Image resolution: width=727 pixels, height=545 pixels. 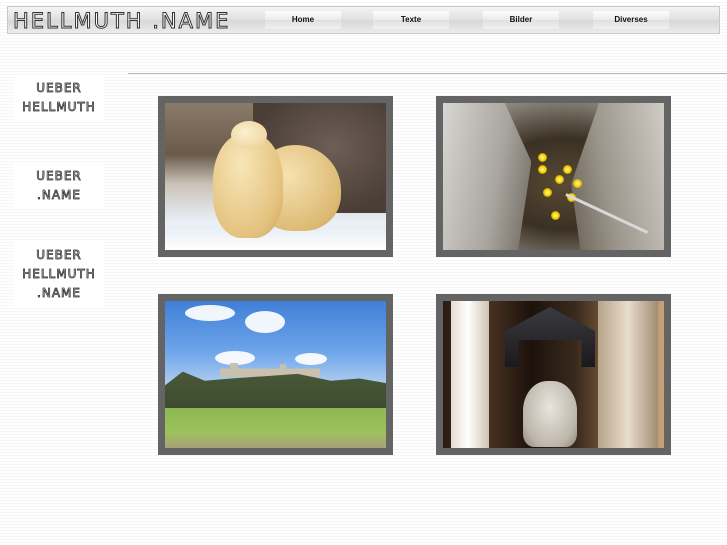 I want to click on site-logo: HELLMUTH .NAME, so click(x=121, y=21).